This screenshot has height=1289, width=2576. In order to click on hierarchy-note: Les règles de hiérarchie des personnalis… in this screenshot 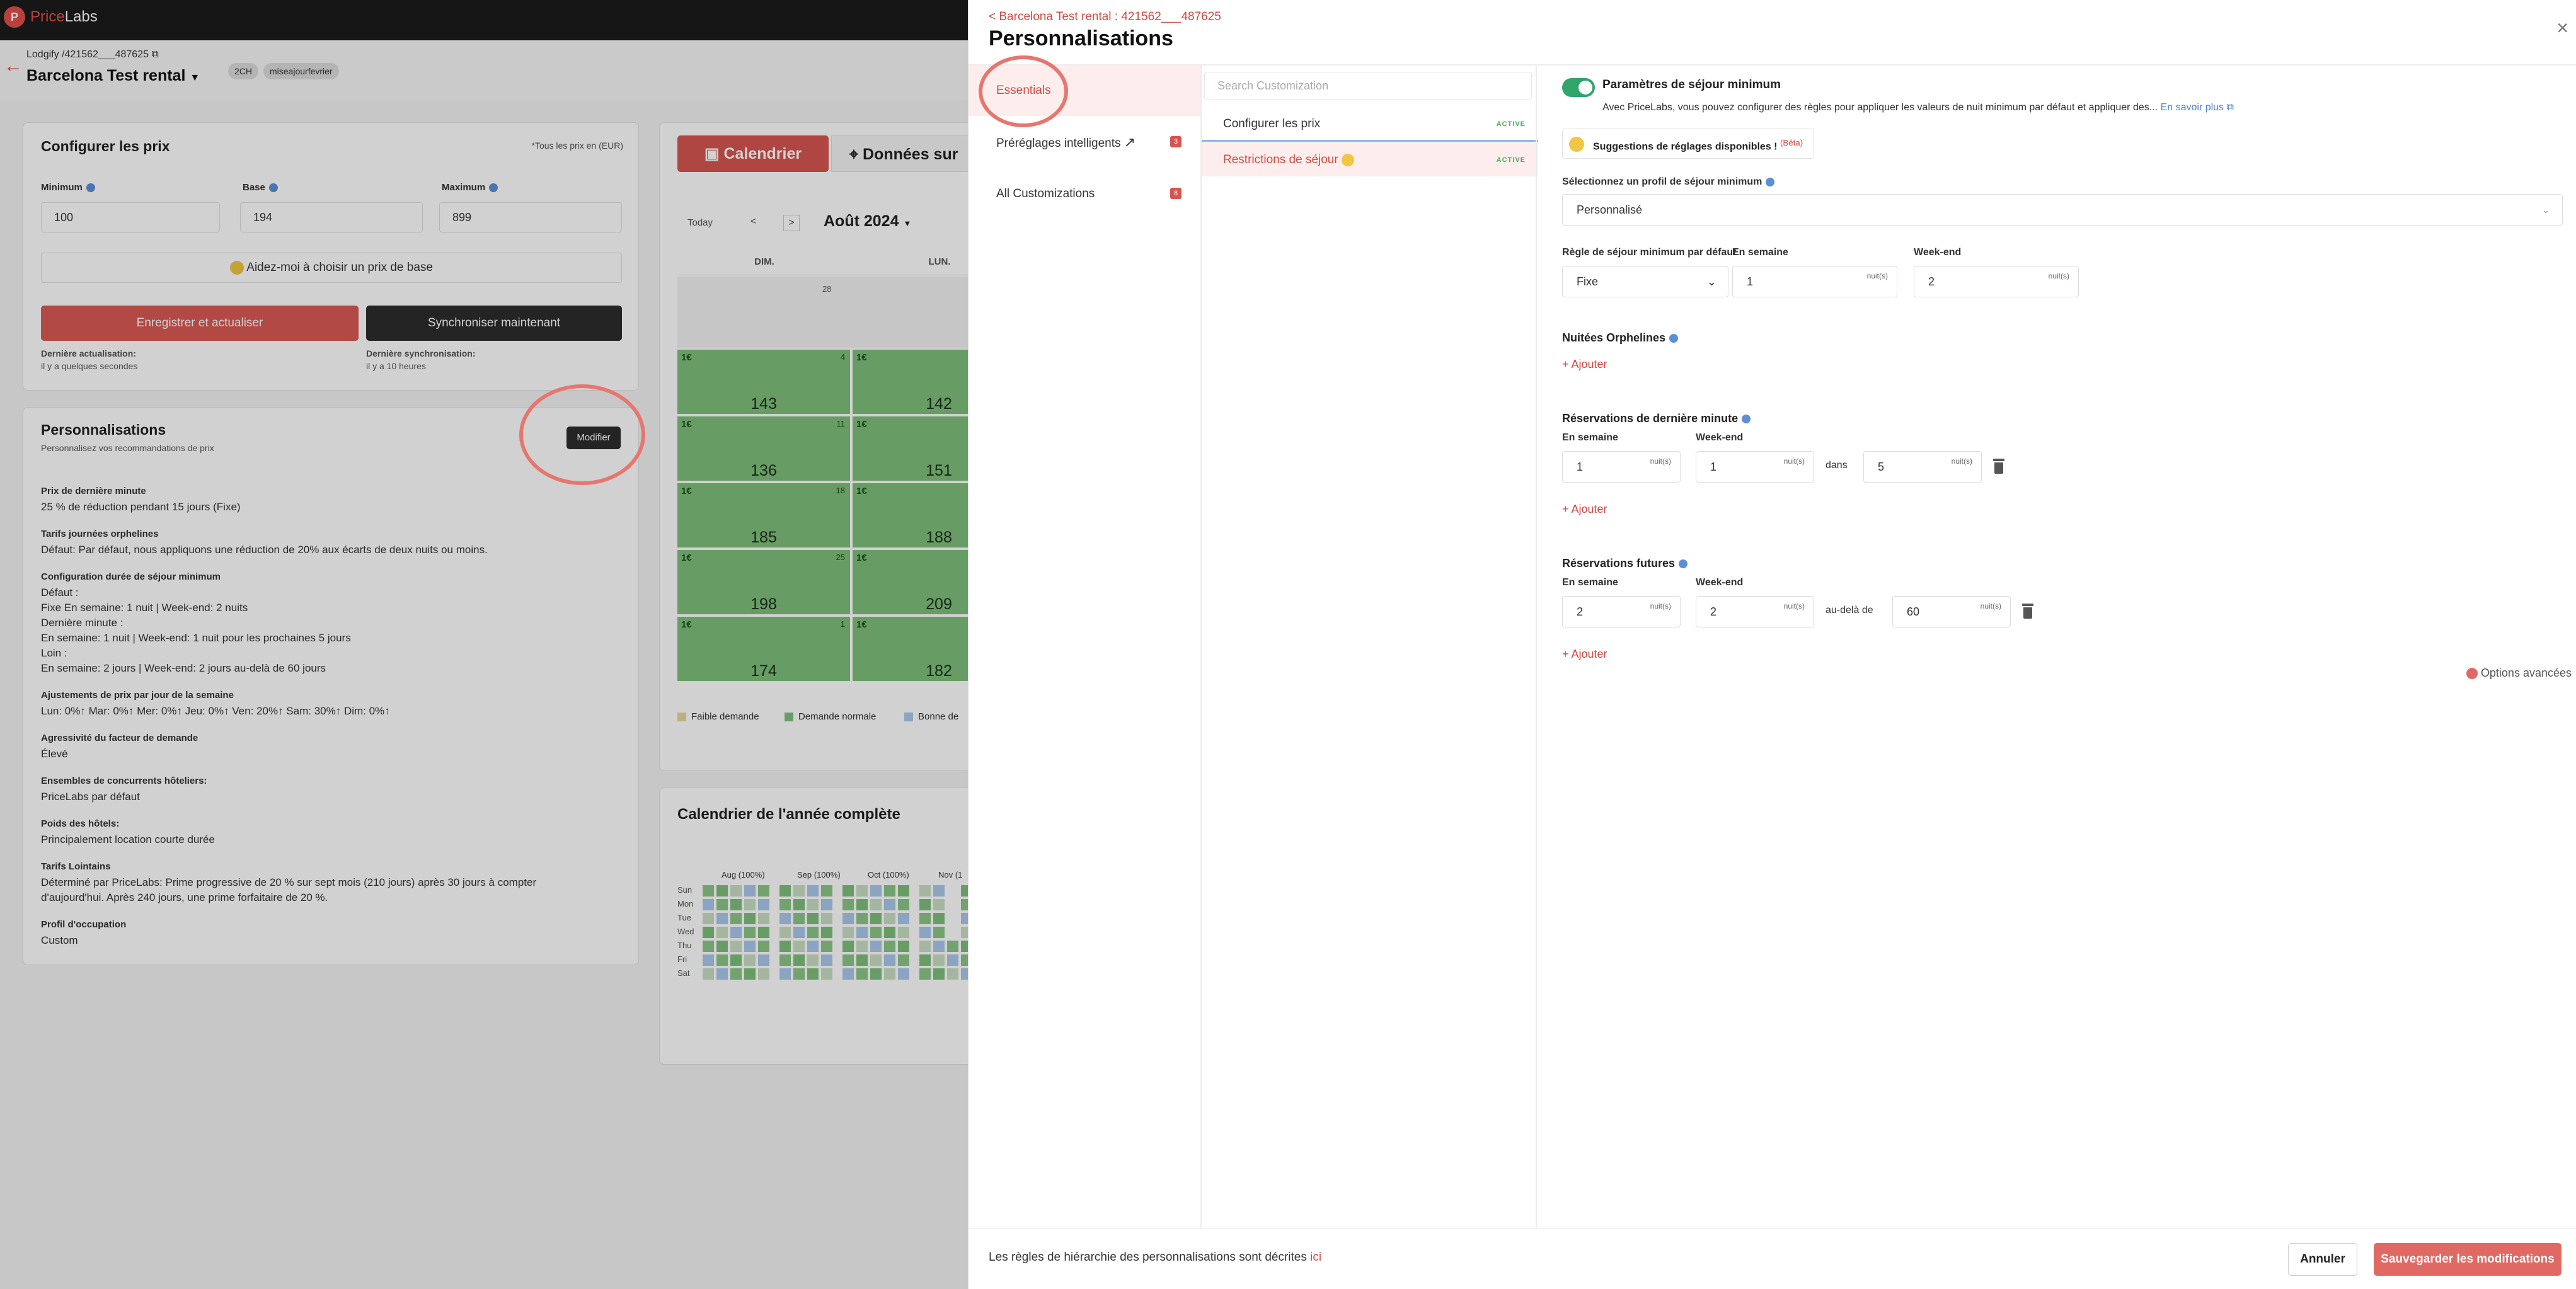, I will do `click(1155, 1258)`.